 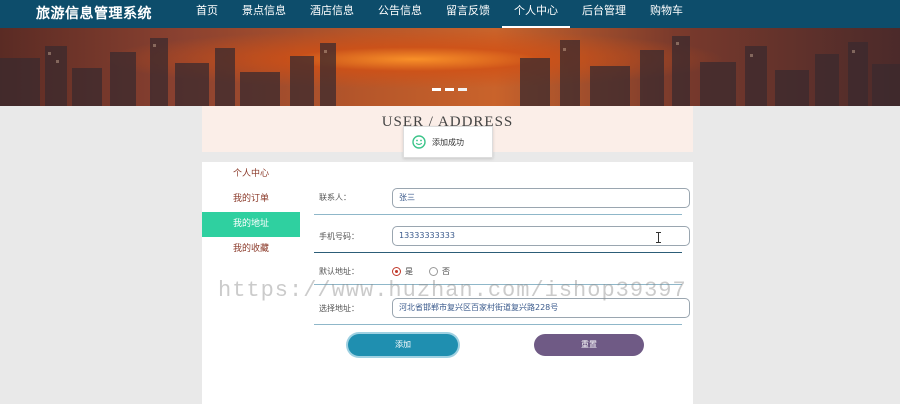 I want to click on phone-label: 手机号码：, so click(x=339, y=236).